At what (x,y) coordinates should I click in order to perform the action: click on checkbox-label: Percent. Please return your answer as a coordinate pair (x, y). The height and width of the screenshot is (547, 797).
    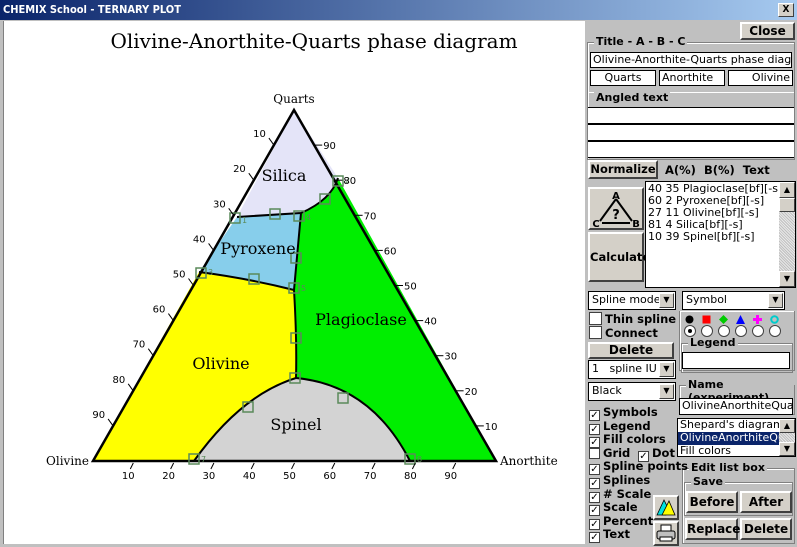
    Looking at the image, I should click on (628, 520).